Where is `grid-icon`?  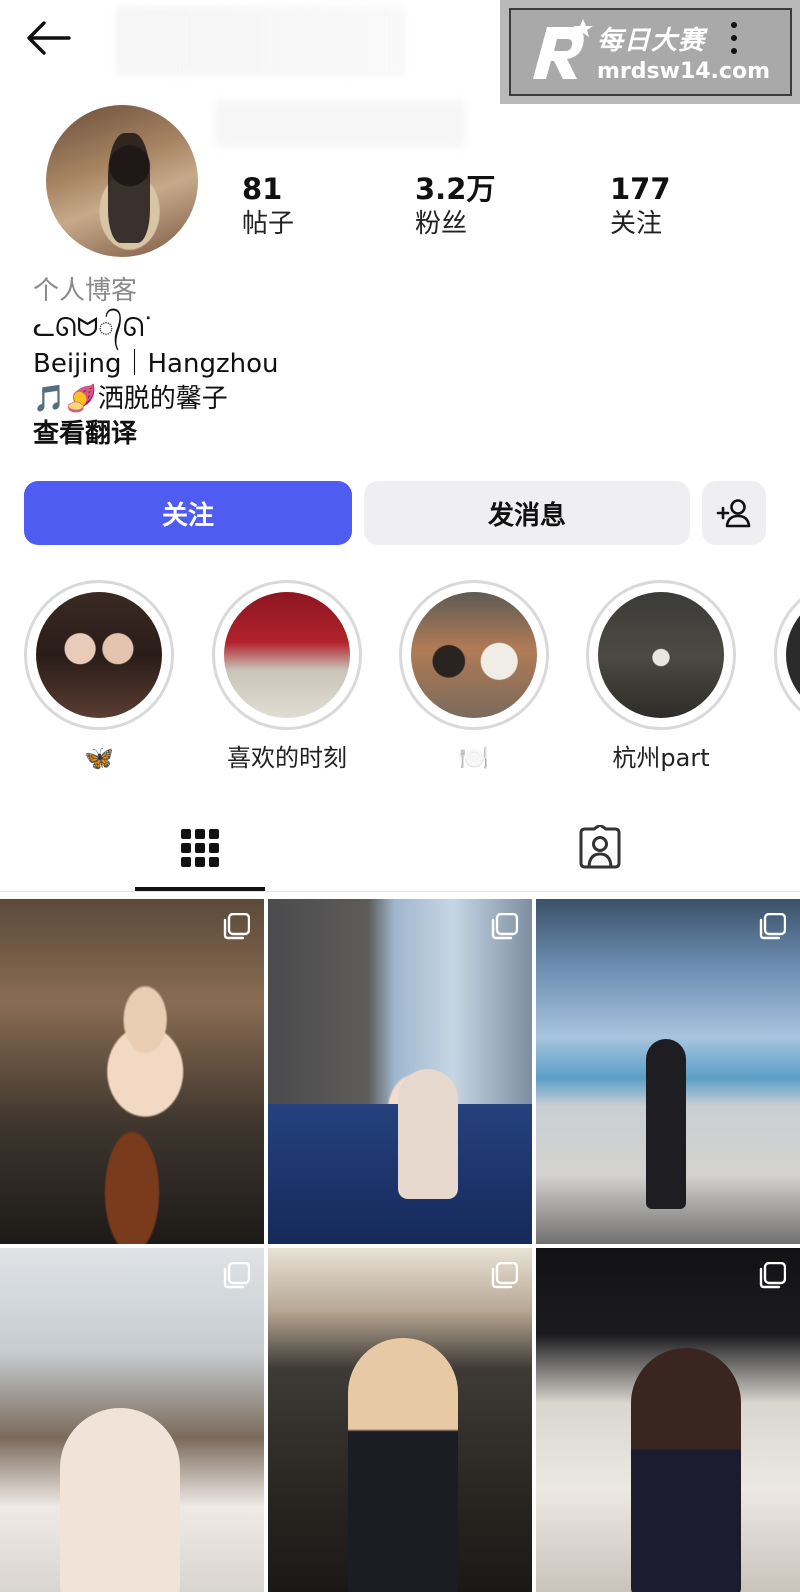
grid-icon is located at coordinates (200, 848).